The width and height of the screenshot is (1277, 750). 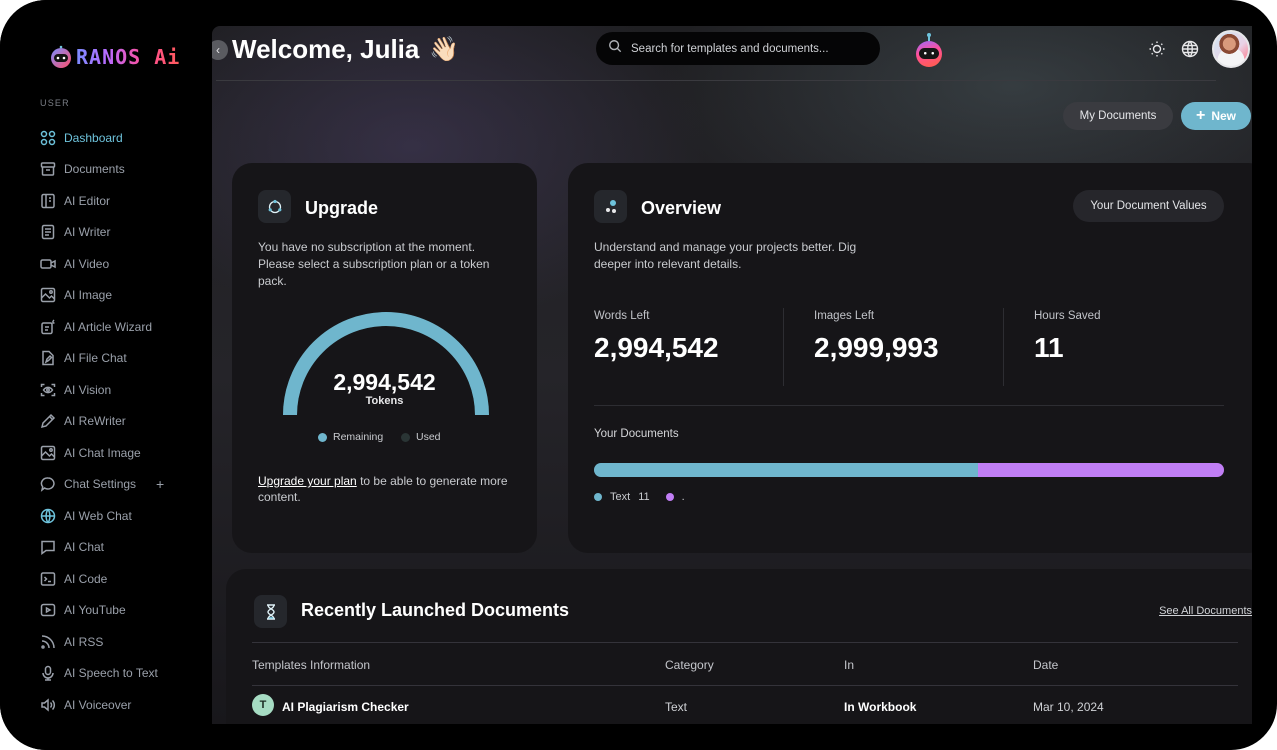 I want to click on upgrade-plan-link: Upgrade your plan, so click(x=307, y=481).